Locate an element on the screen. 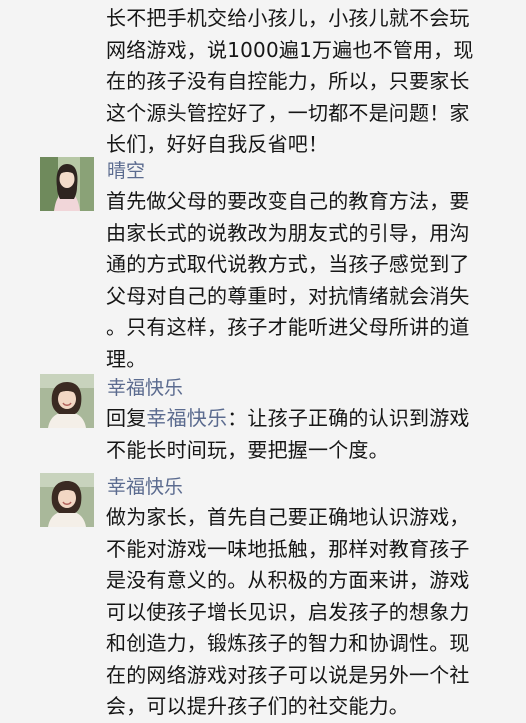  comment-text-line: 这个源头管控好了，一切都不是问题！家 is located at coordinates (288, 112).